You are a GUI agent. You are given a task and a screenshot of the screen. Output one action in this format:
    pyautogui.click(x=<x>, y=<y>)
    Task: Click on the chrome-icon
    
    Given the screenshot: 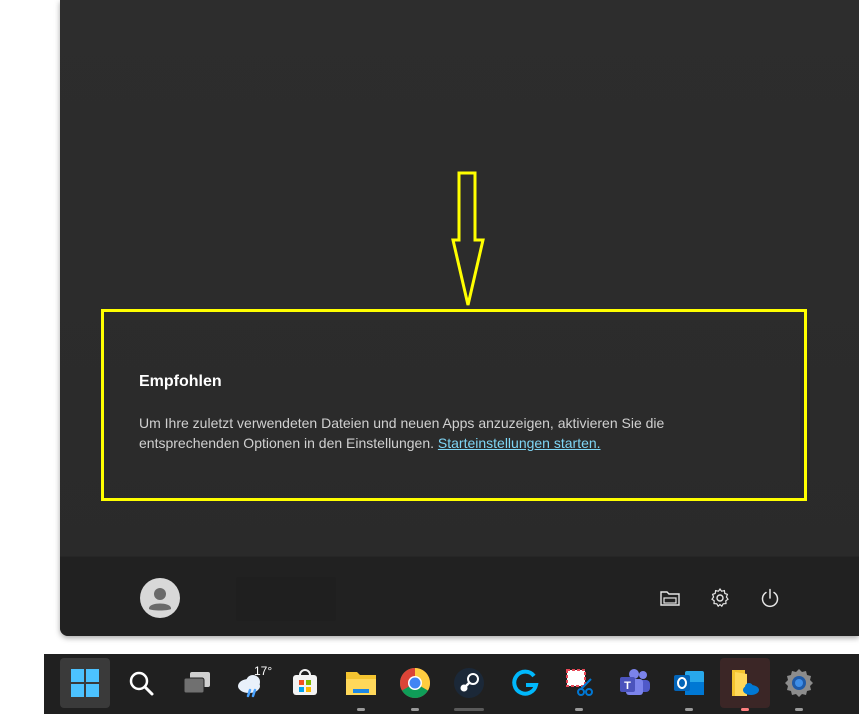 What is the action you would take?
    pyautogui.click(x=415, y=683)
    